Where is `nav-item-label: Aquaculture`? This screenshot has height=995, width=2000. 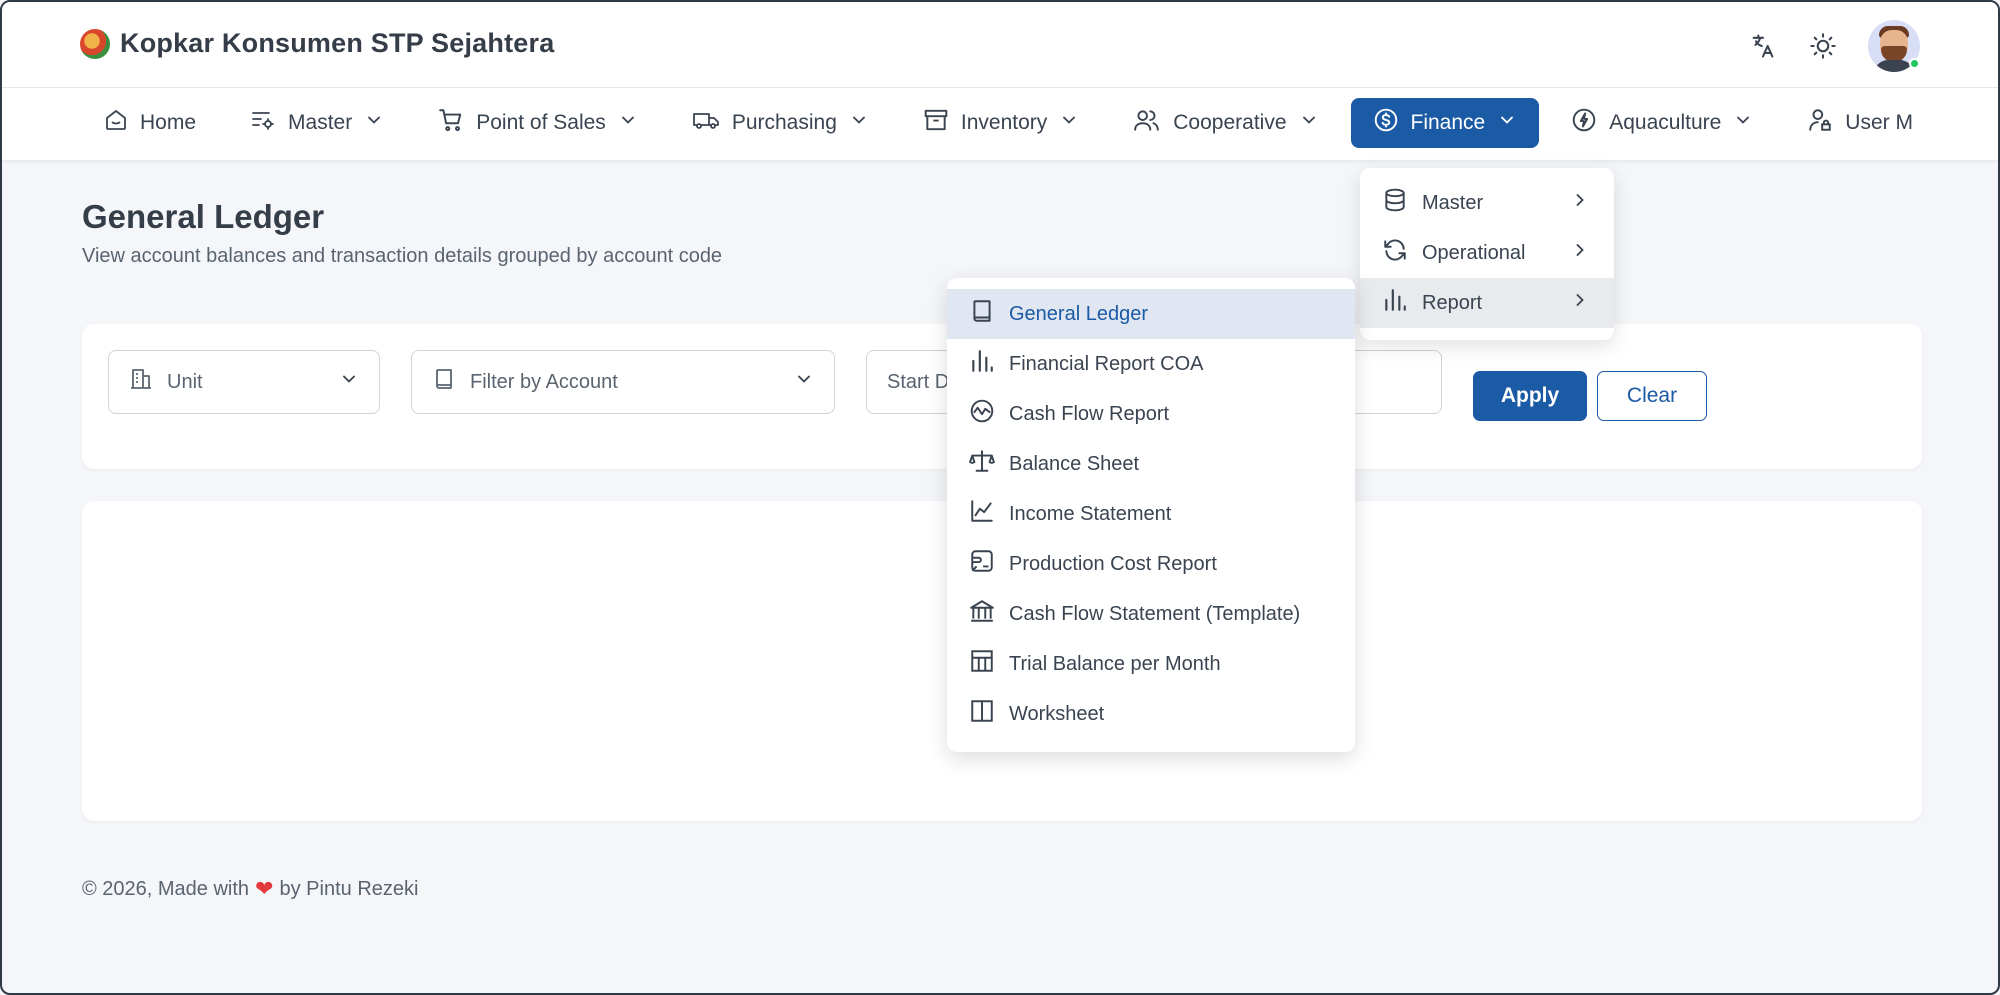 nav-item-label: Aquaculture is located at coordinates (1665, 122).